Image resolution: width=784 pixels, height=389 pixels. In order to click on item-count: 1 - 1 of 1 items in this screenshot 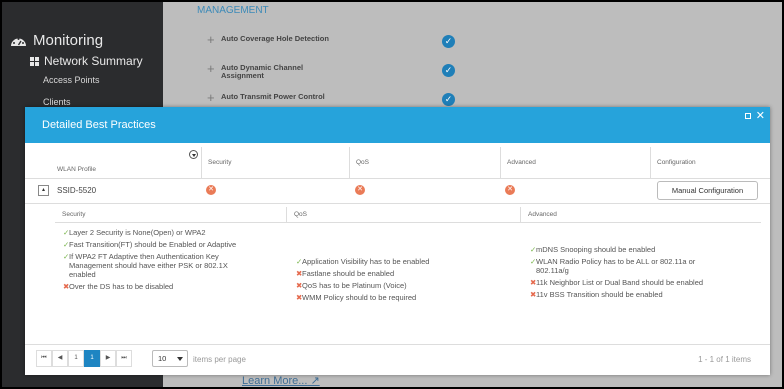, I will do `click(724, 359)`.